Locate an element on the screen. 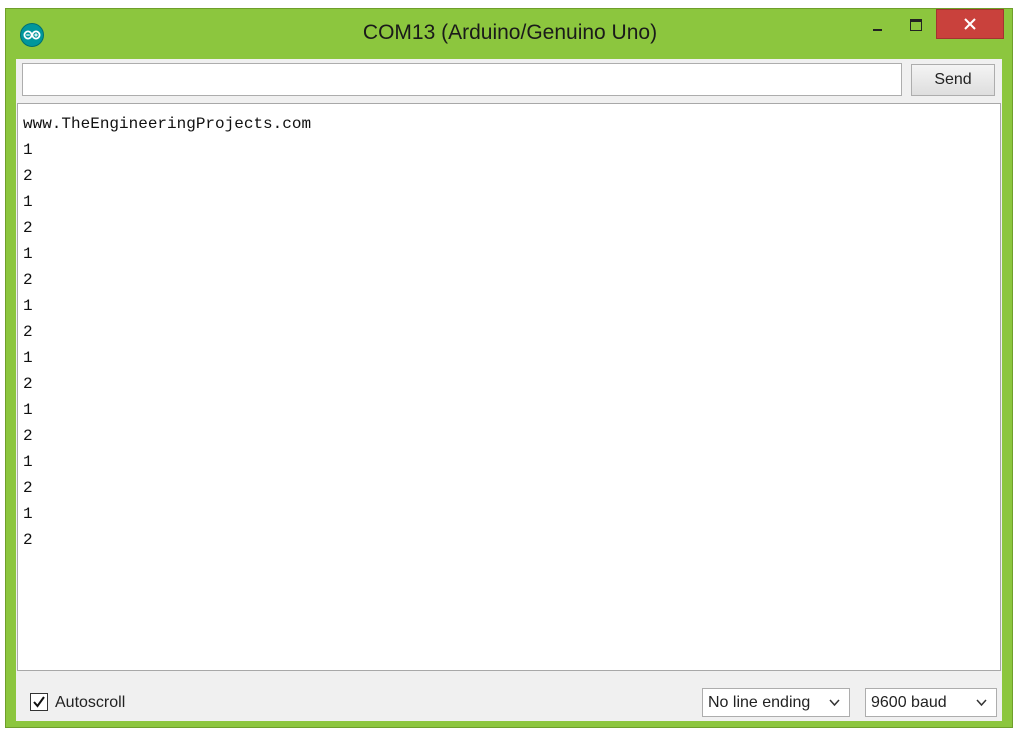 The height and width of the screenshot is (742, 1024). checkmark-icon is located at coordinates (39, 702).